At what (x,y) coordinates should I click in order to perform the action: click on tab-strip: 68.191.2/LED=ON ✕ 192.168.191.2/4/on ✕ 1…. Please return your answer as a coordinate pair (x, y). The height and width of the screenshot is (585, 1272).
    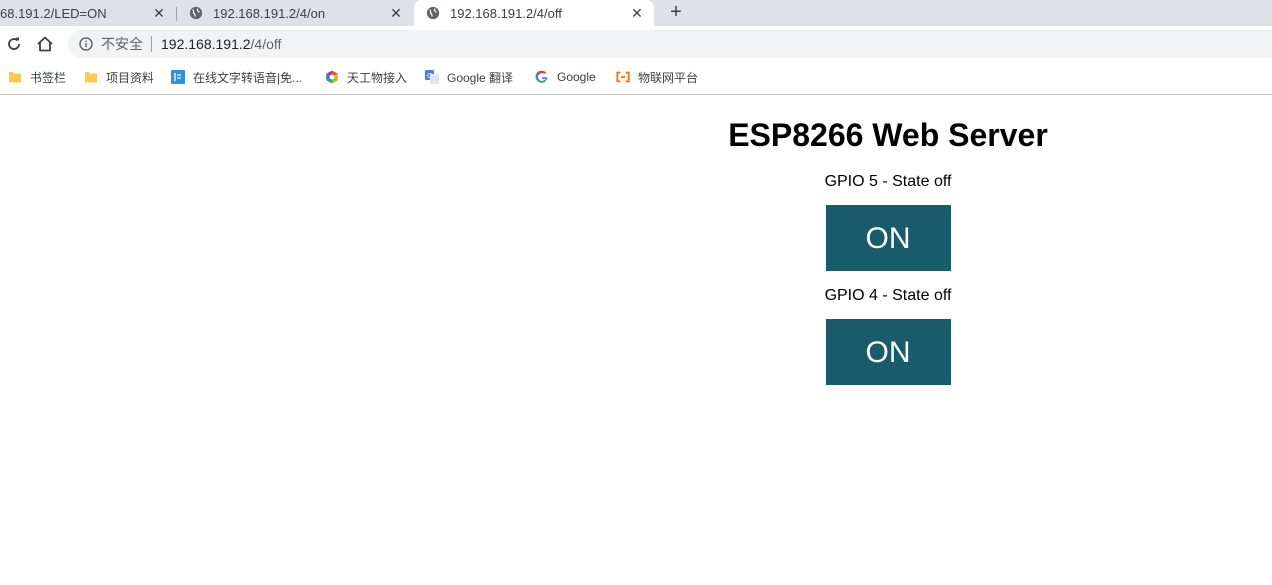
    Looking at the image, I should click on (636, 13).